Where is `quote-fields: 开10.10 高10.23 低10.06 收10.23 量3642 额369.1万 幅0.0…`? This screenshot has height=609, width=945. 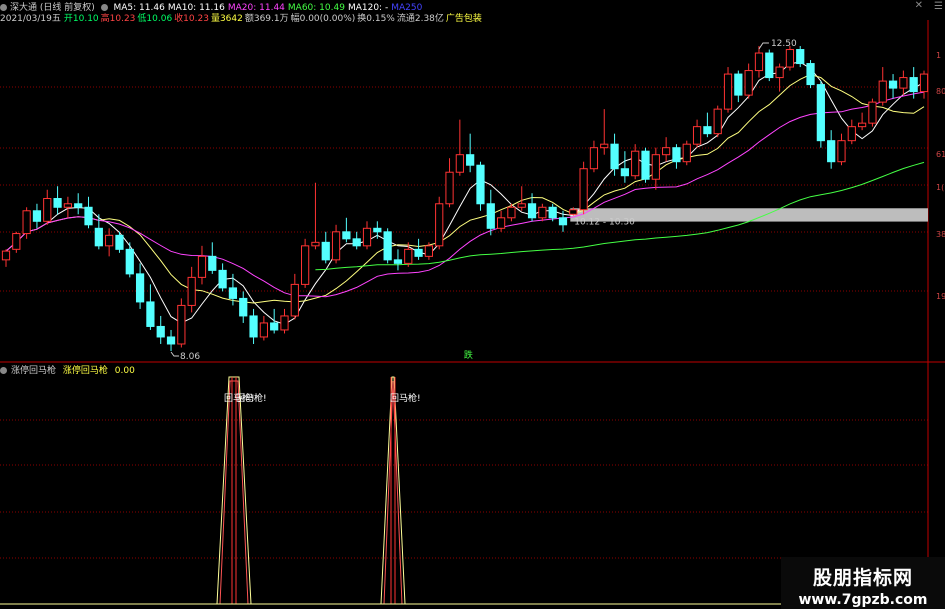 quote-fields: 开10.10 高10.23 低10.06 收10.23 量3642 额369.1万 幅0.0… is located at coordinates (274, 19).